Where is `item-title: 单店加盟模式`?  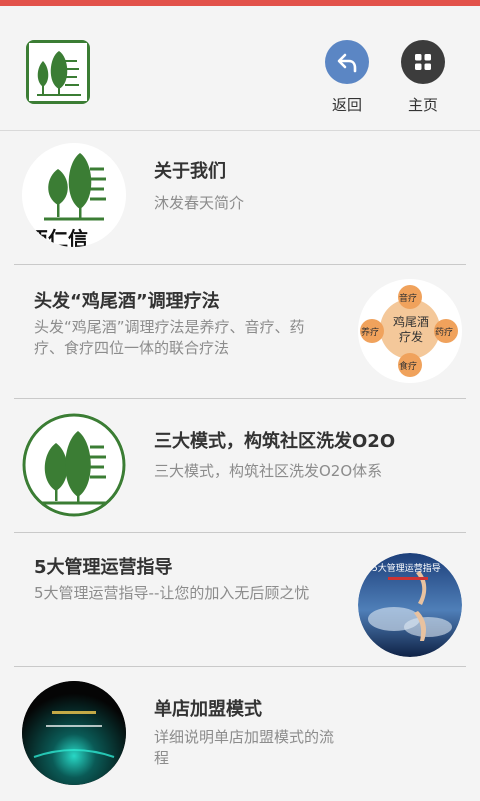
item-title: 单店加盟模式 is located at coordinates (208, 709).